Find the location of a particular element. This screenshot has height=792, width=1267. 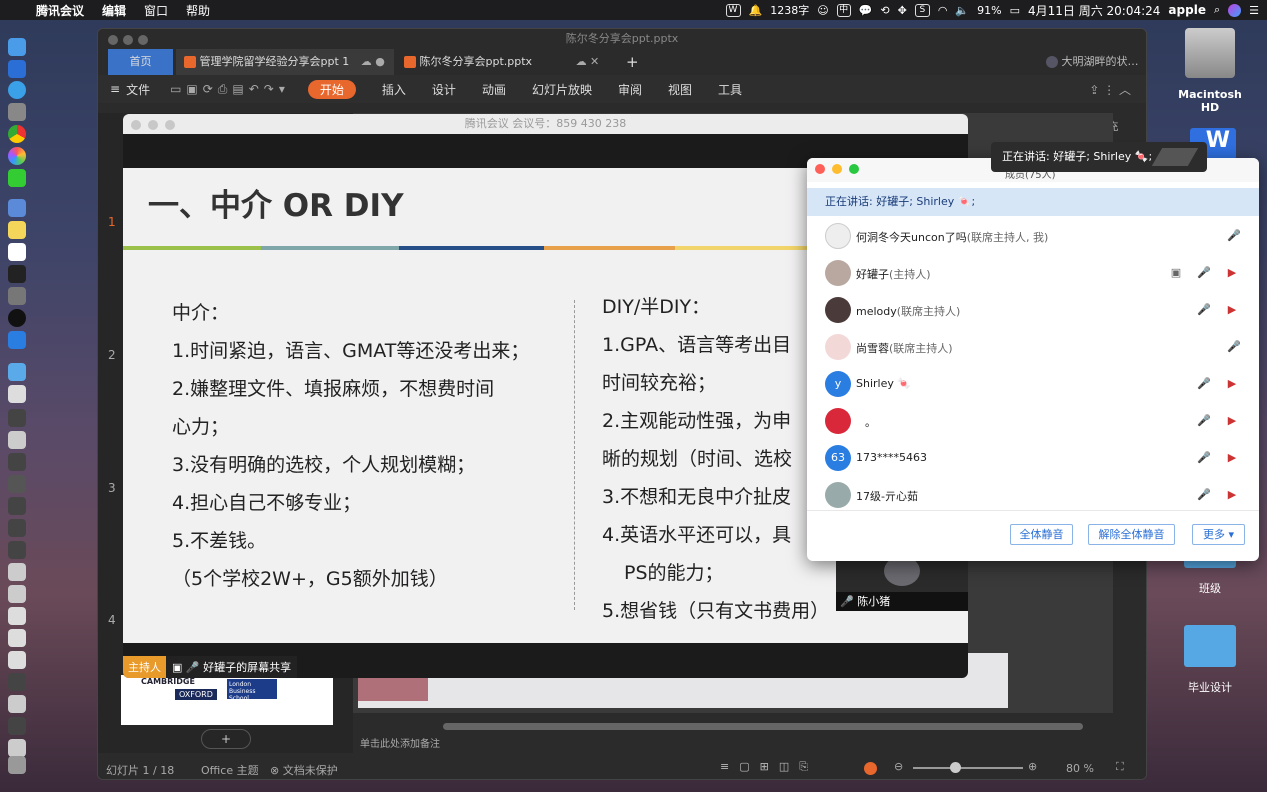

chrome-icon is located at coordinates (17, 134).